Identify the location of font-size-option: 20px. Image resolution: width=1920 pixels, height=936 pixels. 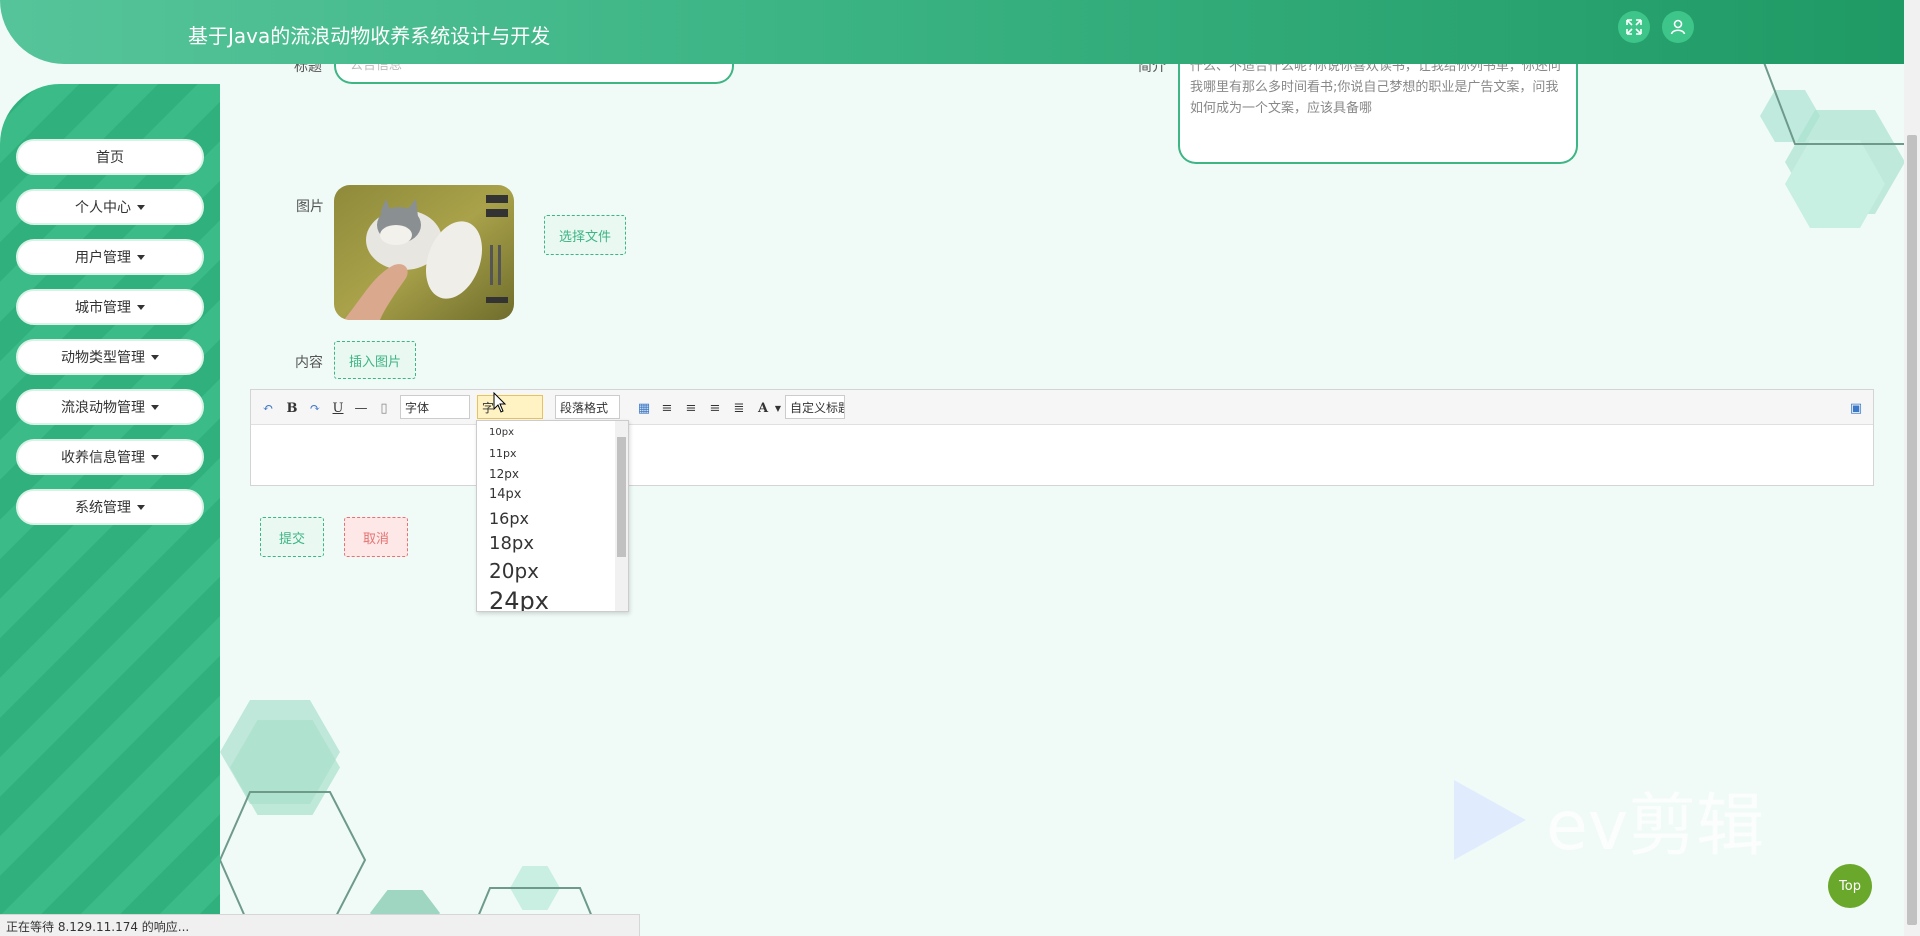
(514, 571).